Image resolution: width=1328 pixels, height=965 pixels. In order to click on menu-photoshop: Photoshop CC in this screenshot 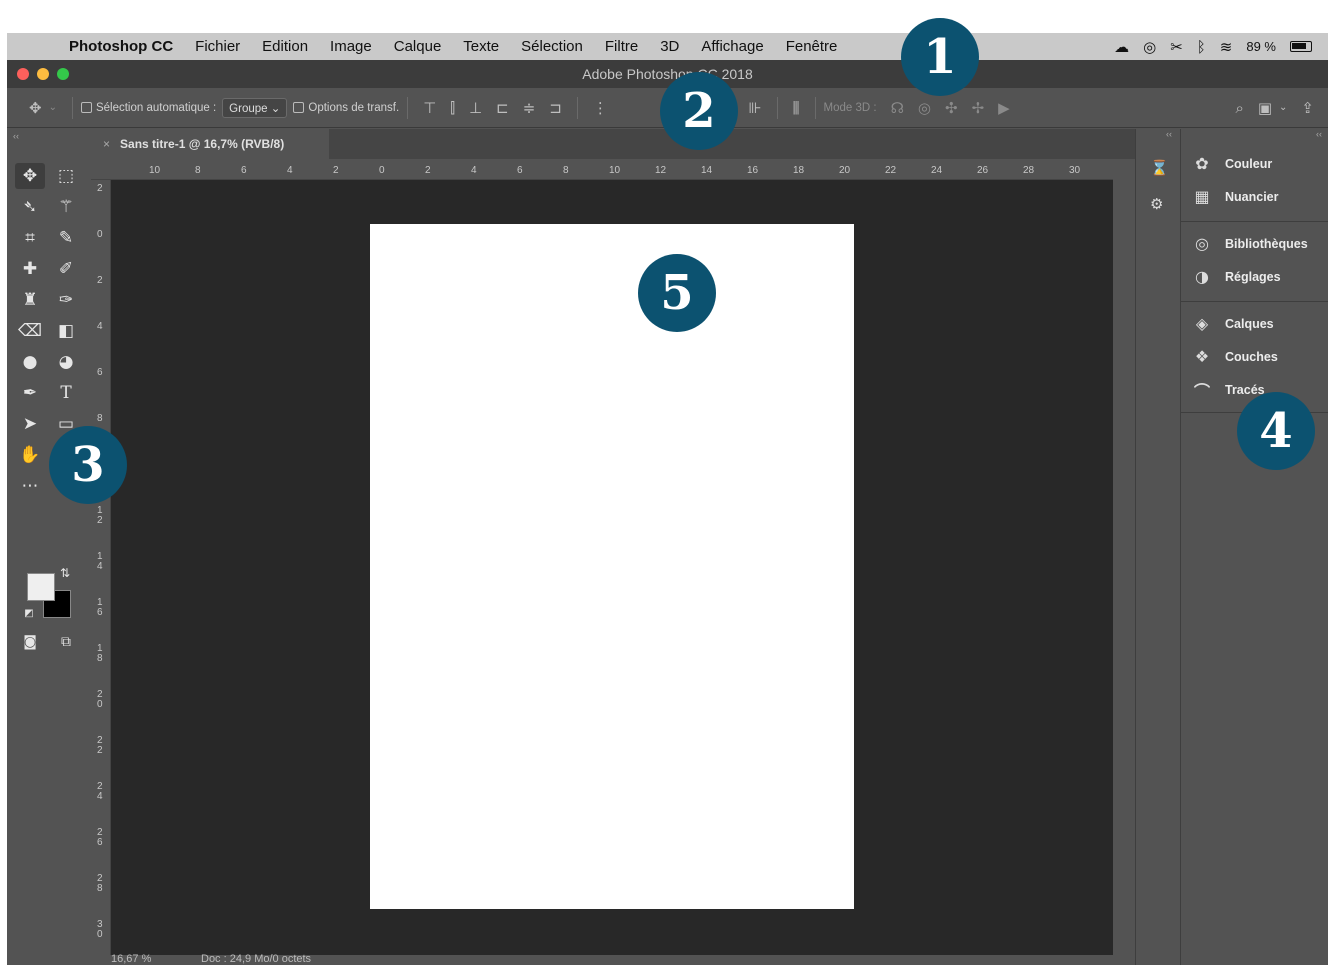, I will do `click(121, 46)`.